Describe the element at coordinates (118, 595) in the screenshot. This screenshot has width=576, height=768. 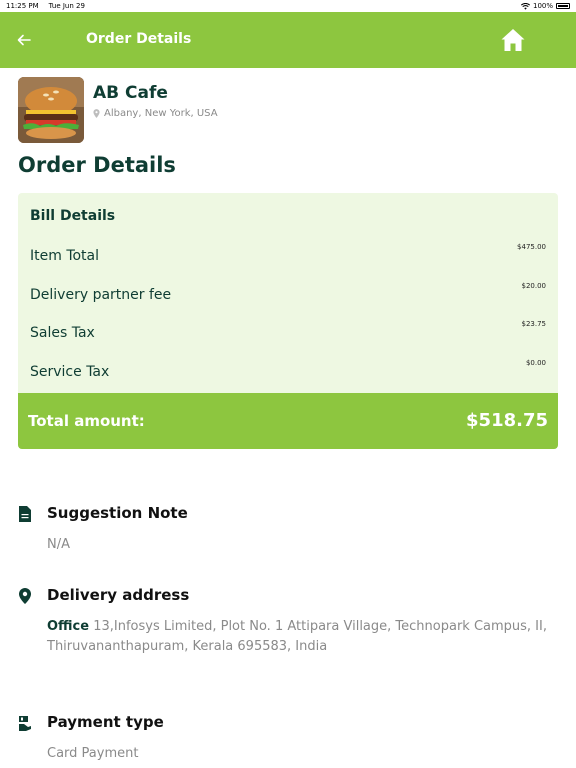
I see `delivery-address-title: Delivery address` at that location.